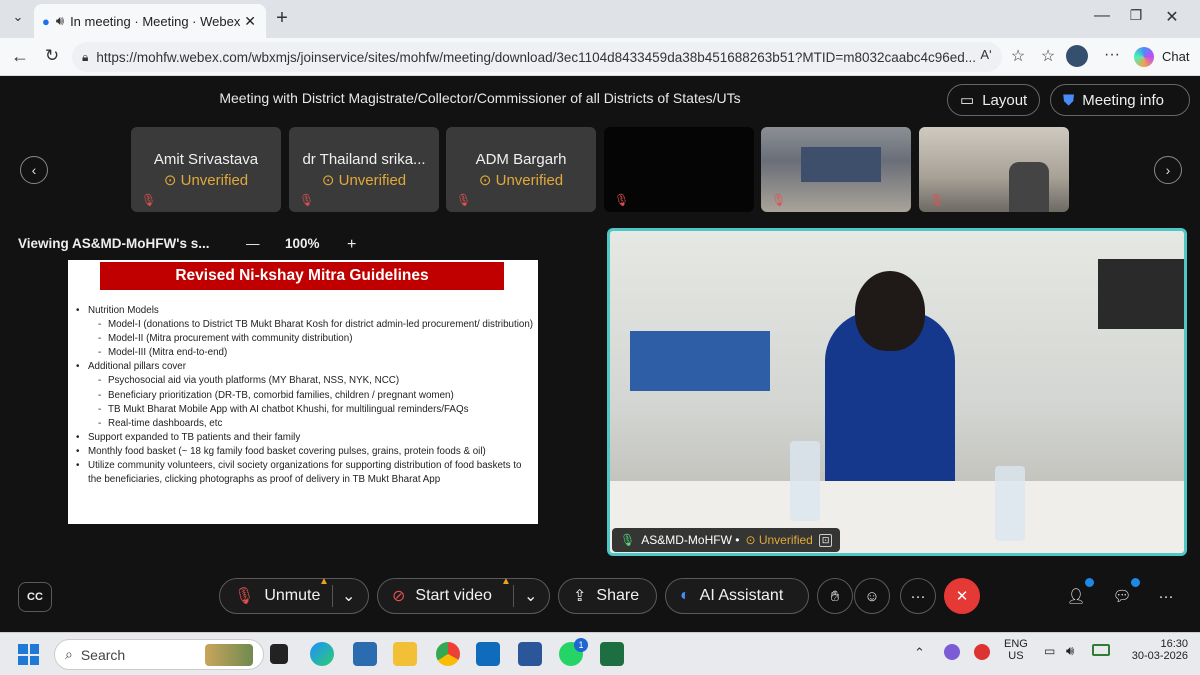 The height and width of the screenshot is (675, 1200). Describe the element at coordinates (737, 596) in the screenshot. I see `ai-assistant-button: ◐ AI Assistant` at that location.